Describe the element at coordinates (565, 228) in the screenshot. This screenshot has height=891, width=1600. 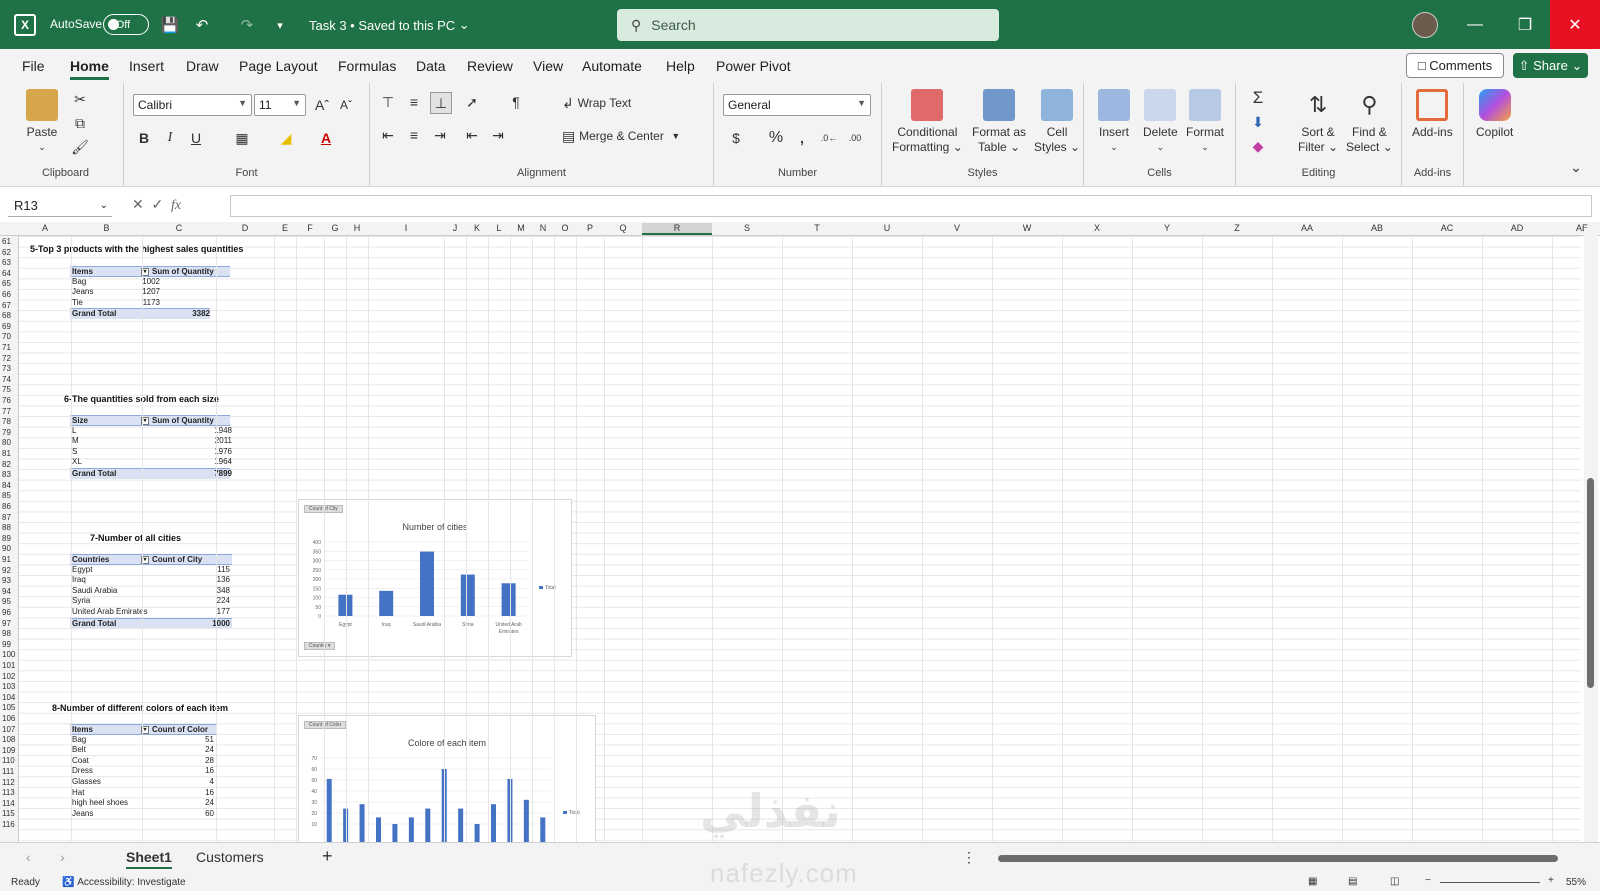
I see `column-header: O` at that location.